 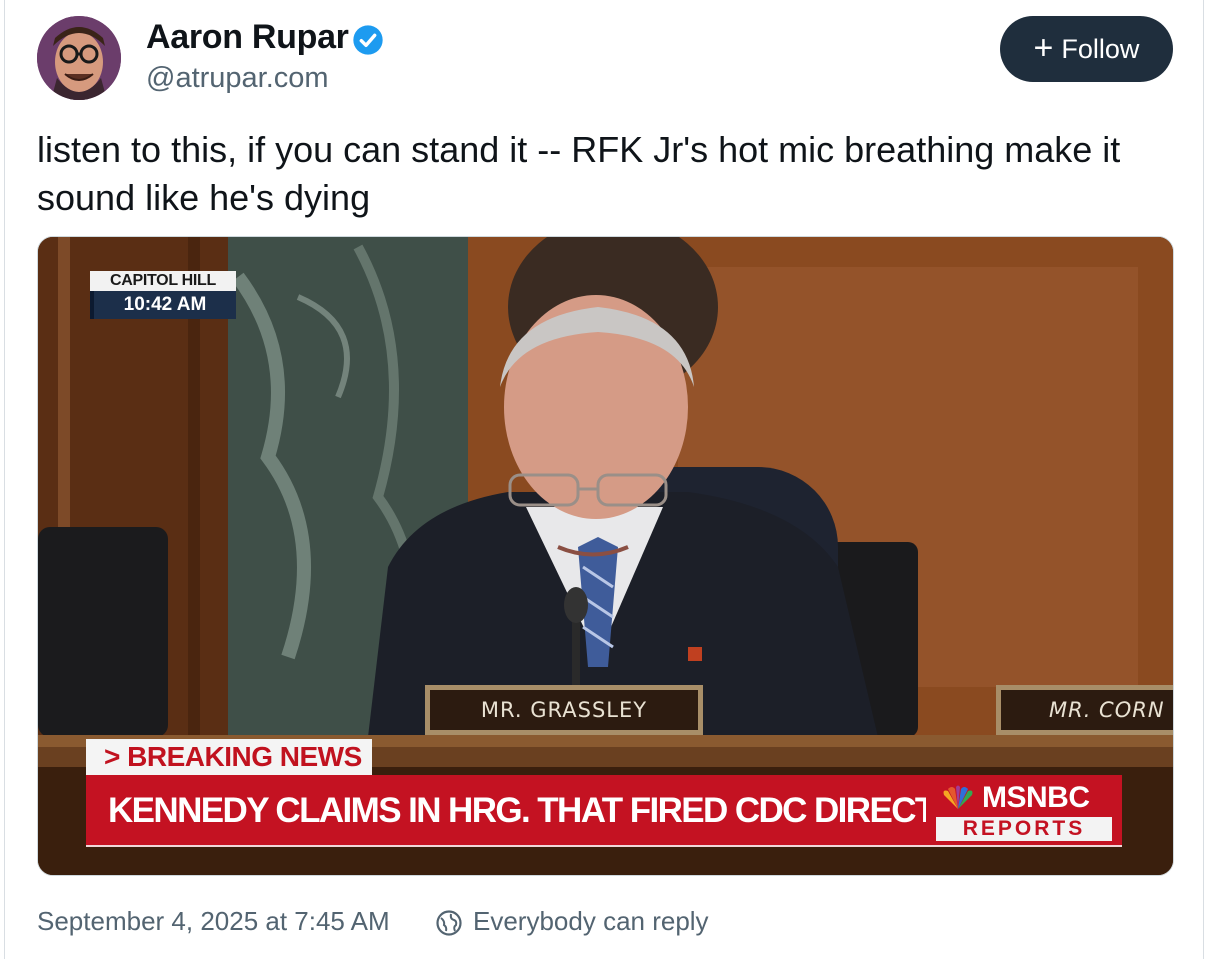 What do you see at coordinates (1024, 829) in the screenshot?
I see `network-sub: REPORTS` at bounding box center [1024, 829].